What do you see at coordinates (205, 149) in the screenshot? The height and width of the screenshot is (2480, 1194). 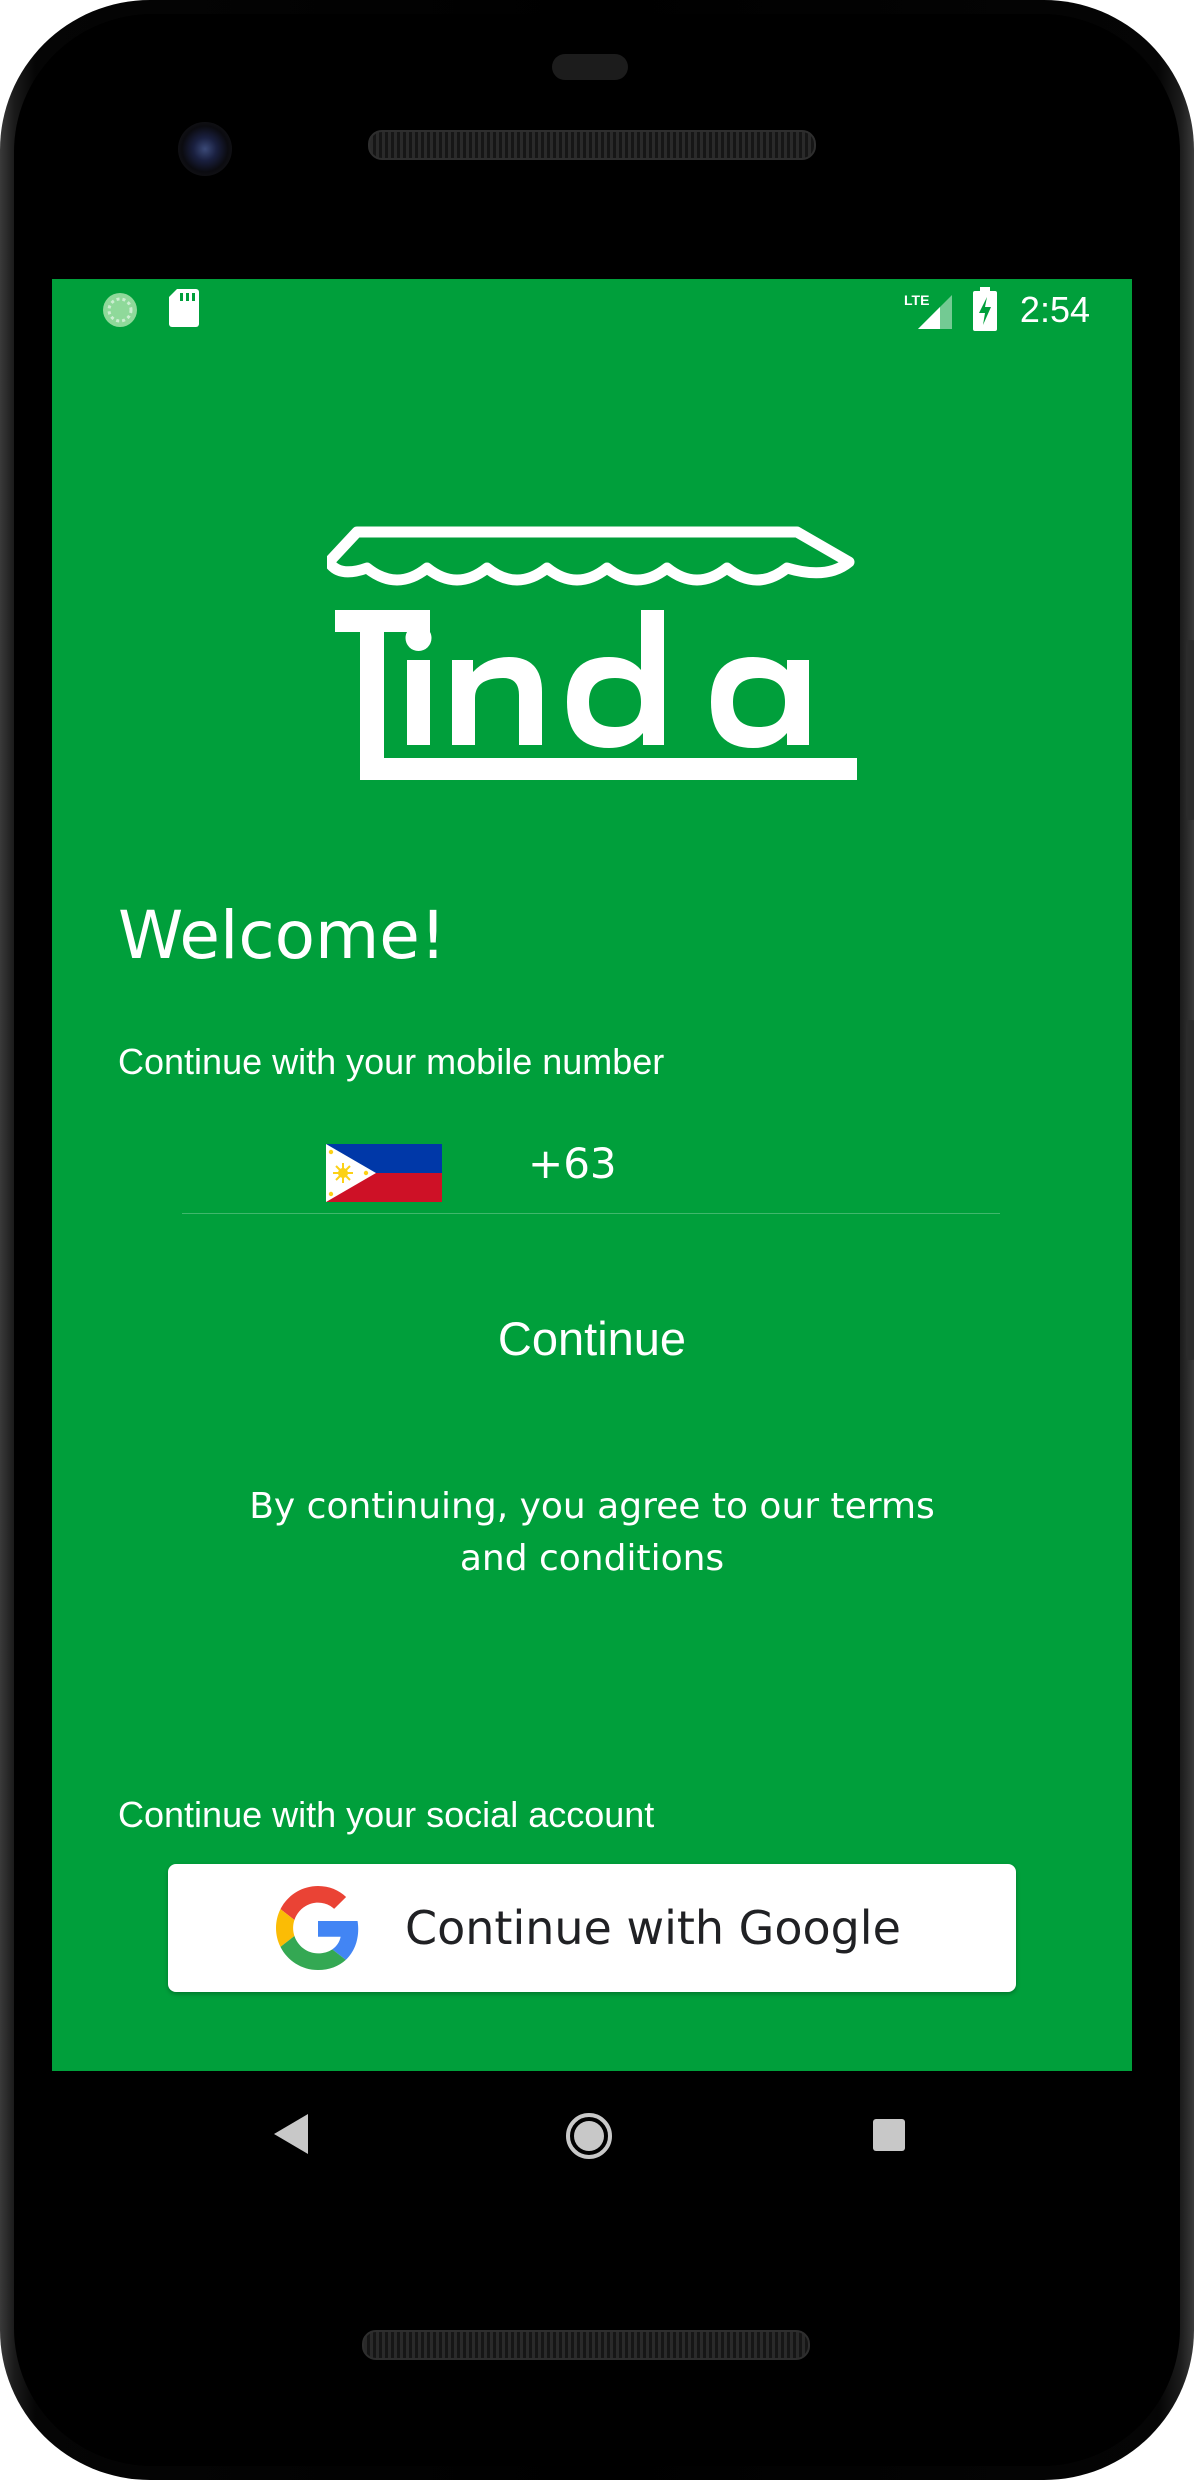 I see `front-camera` at bounding box center [205, 149].